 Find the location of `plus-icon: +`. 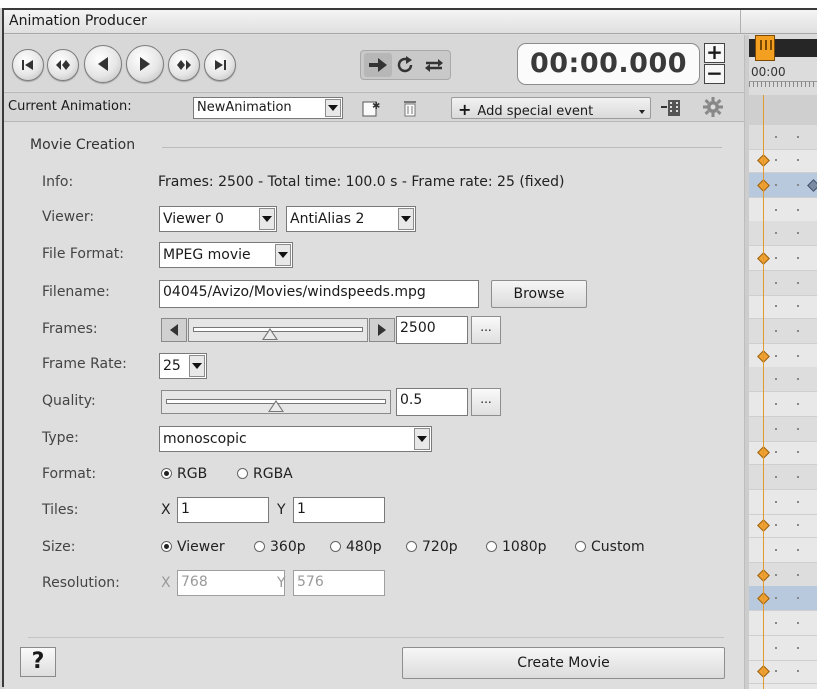

plus-icon: + is located at coordinates (465, 109).